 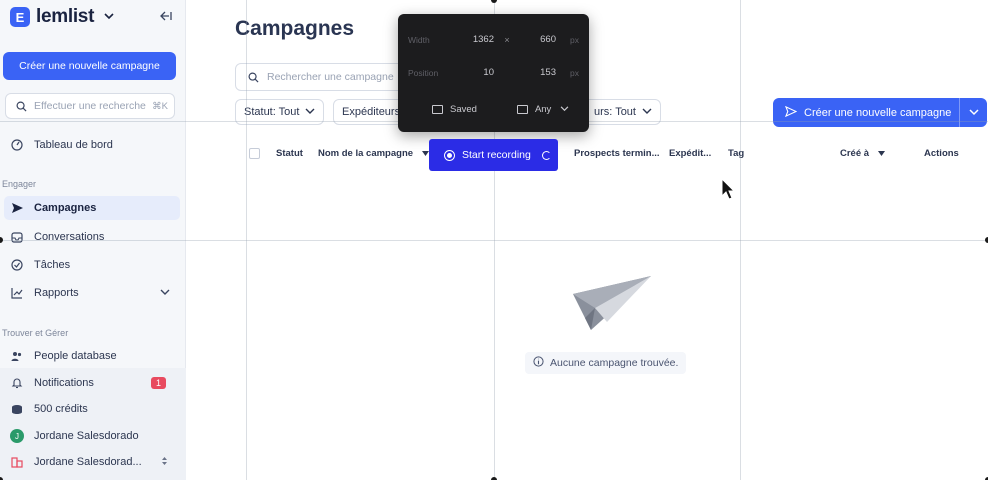 What do you see at coordinates (19, 184) in the screenshot?
I see `section-engage-heading: Engager` at bounding box center [19, 184].